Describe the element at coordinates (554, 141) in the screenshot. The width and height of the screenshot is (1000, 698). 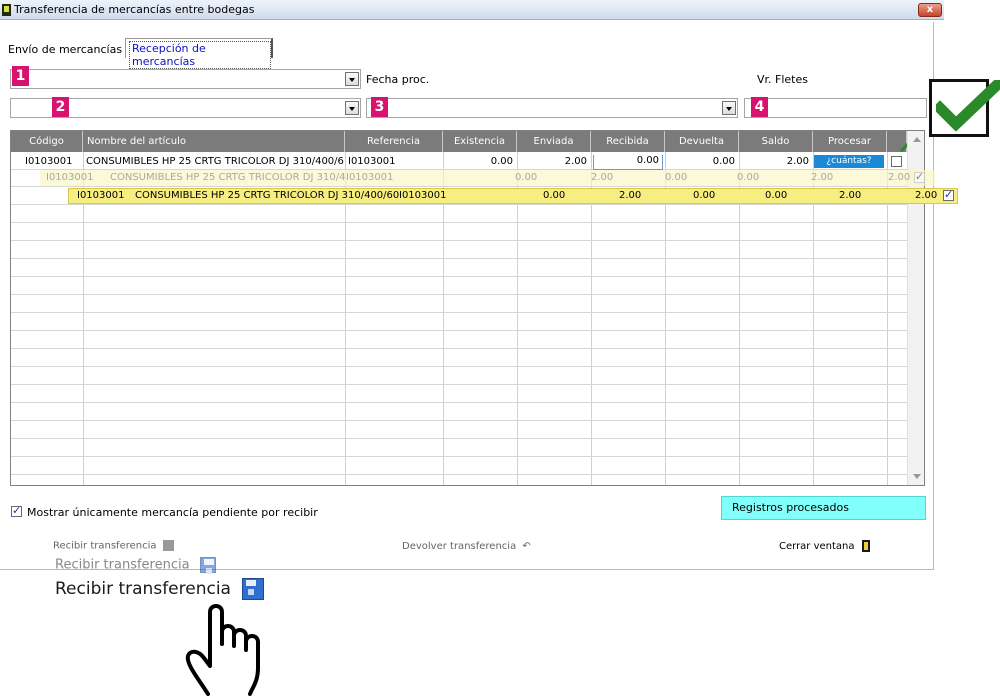
I see `col-enviada: Enviada` at that location.